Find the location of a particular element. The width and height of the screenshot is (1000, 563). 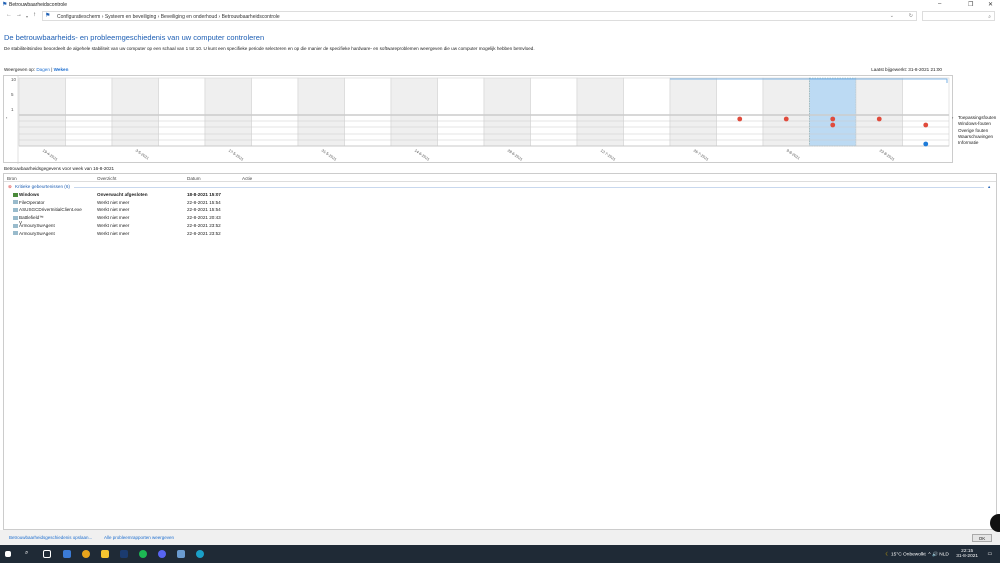

chrome-icon is located at coordinates (86, 554).